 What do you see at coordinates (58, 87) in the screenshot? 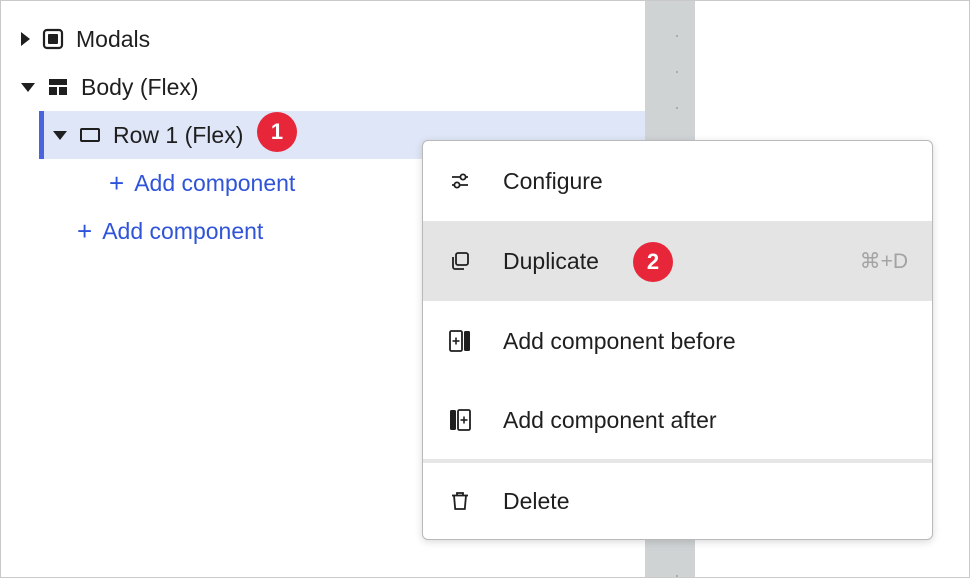
I see `flex-layout-icon` at bounding box center [58, 87].